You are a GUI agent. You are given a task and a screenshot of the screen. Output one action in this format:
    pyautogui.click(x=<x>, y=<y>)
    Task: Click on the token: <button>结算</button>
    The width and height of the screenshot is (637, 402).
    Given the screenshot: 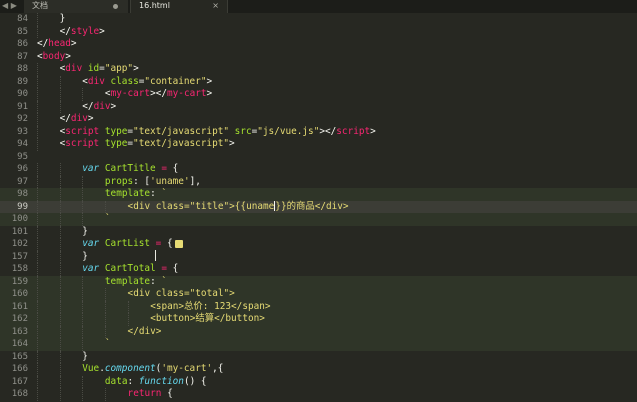 What is the action you would take?
    pyautogui.click(x=207, y=318)
    